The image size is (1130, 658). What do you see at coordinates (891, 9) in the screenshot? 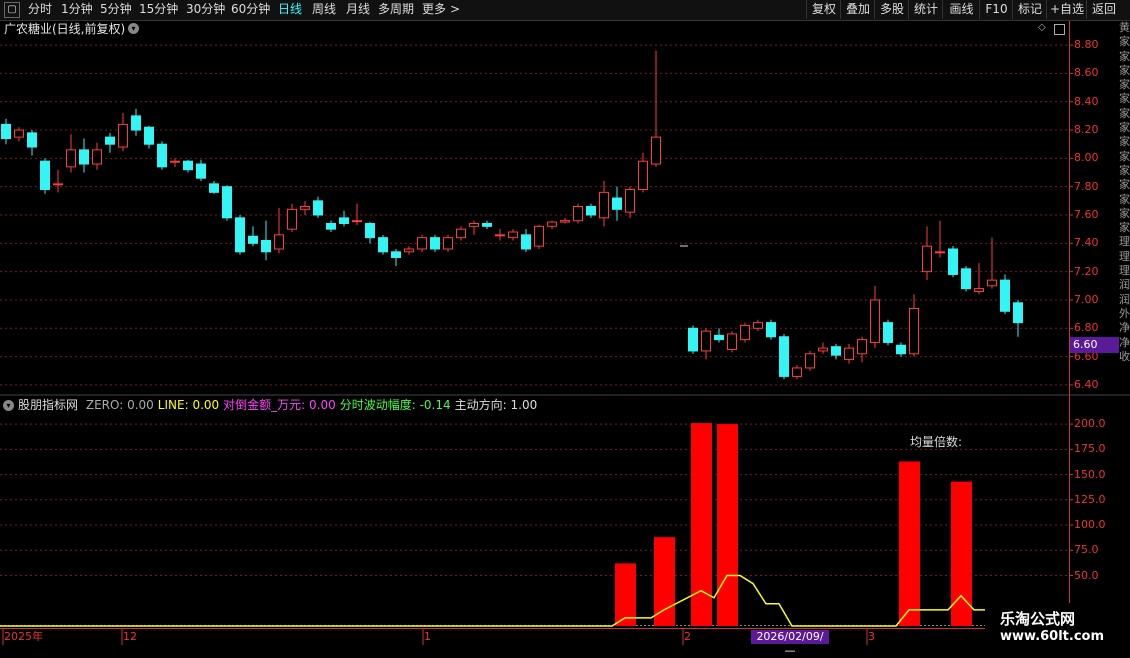
I see `toolbar-button: 多股` at bounding box center [891, 9].